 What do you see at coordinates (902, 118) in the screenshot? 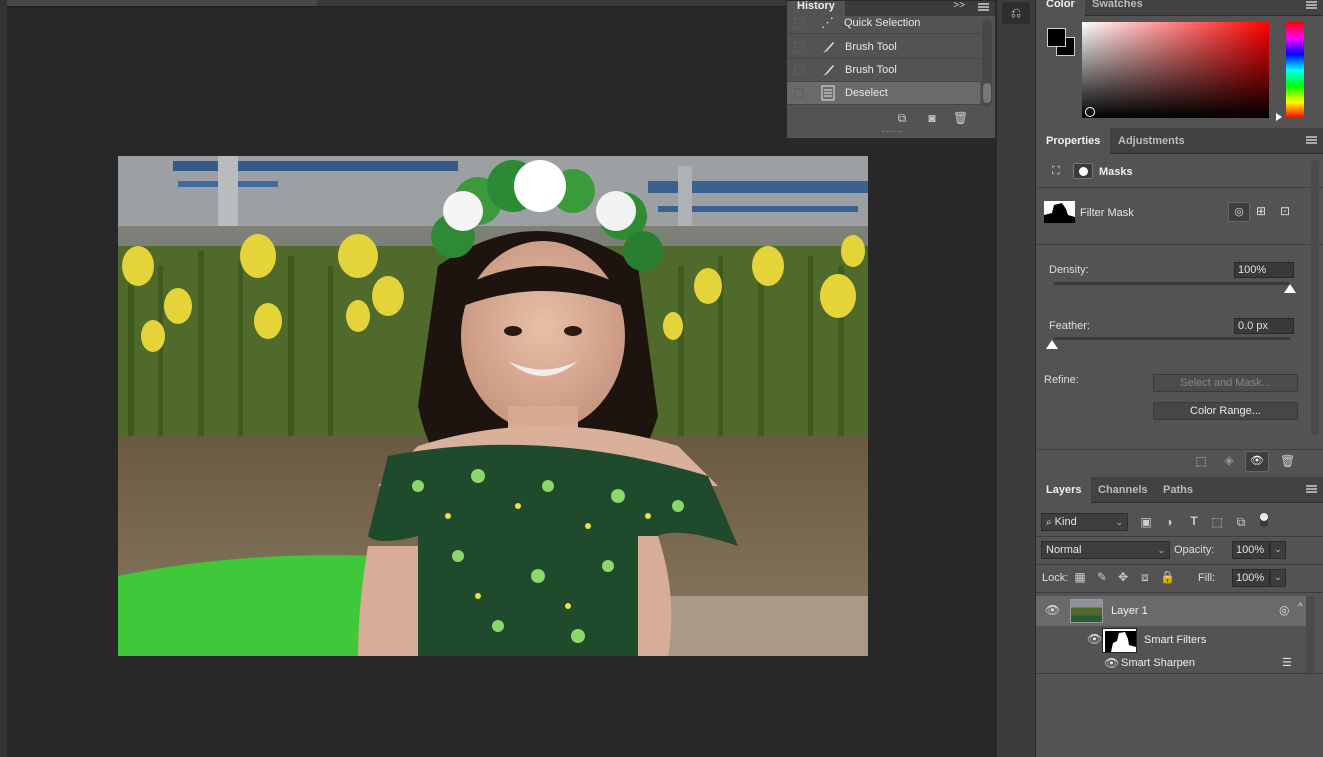
I see `new-document-from-state-icon: ⧉` at bounding box center [902, 118].